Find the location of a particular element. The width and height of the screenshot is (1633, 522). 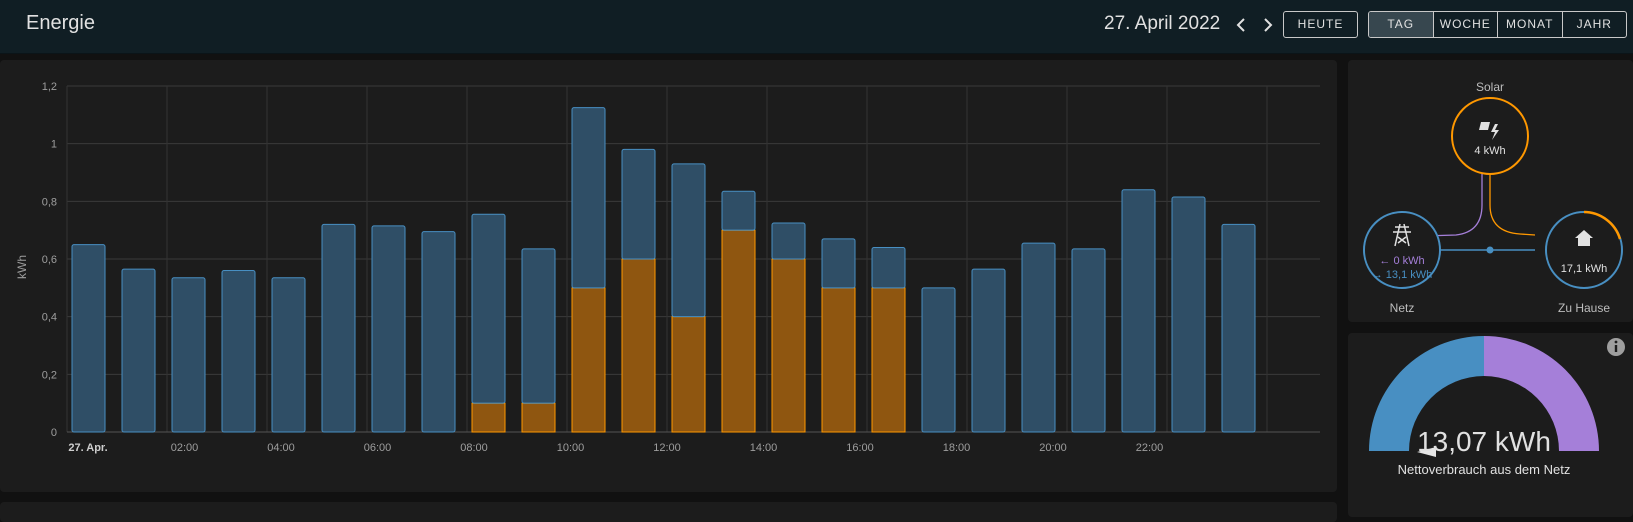

x-tick-label: 14:00 is located at coordinates (764, 448).